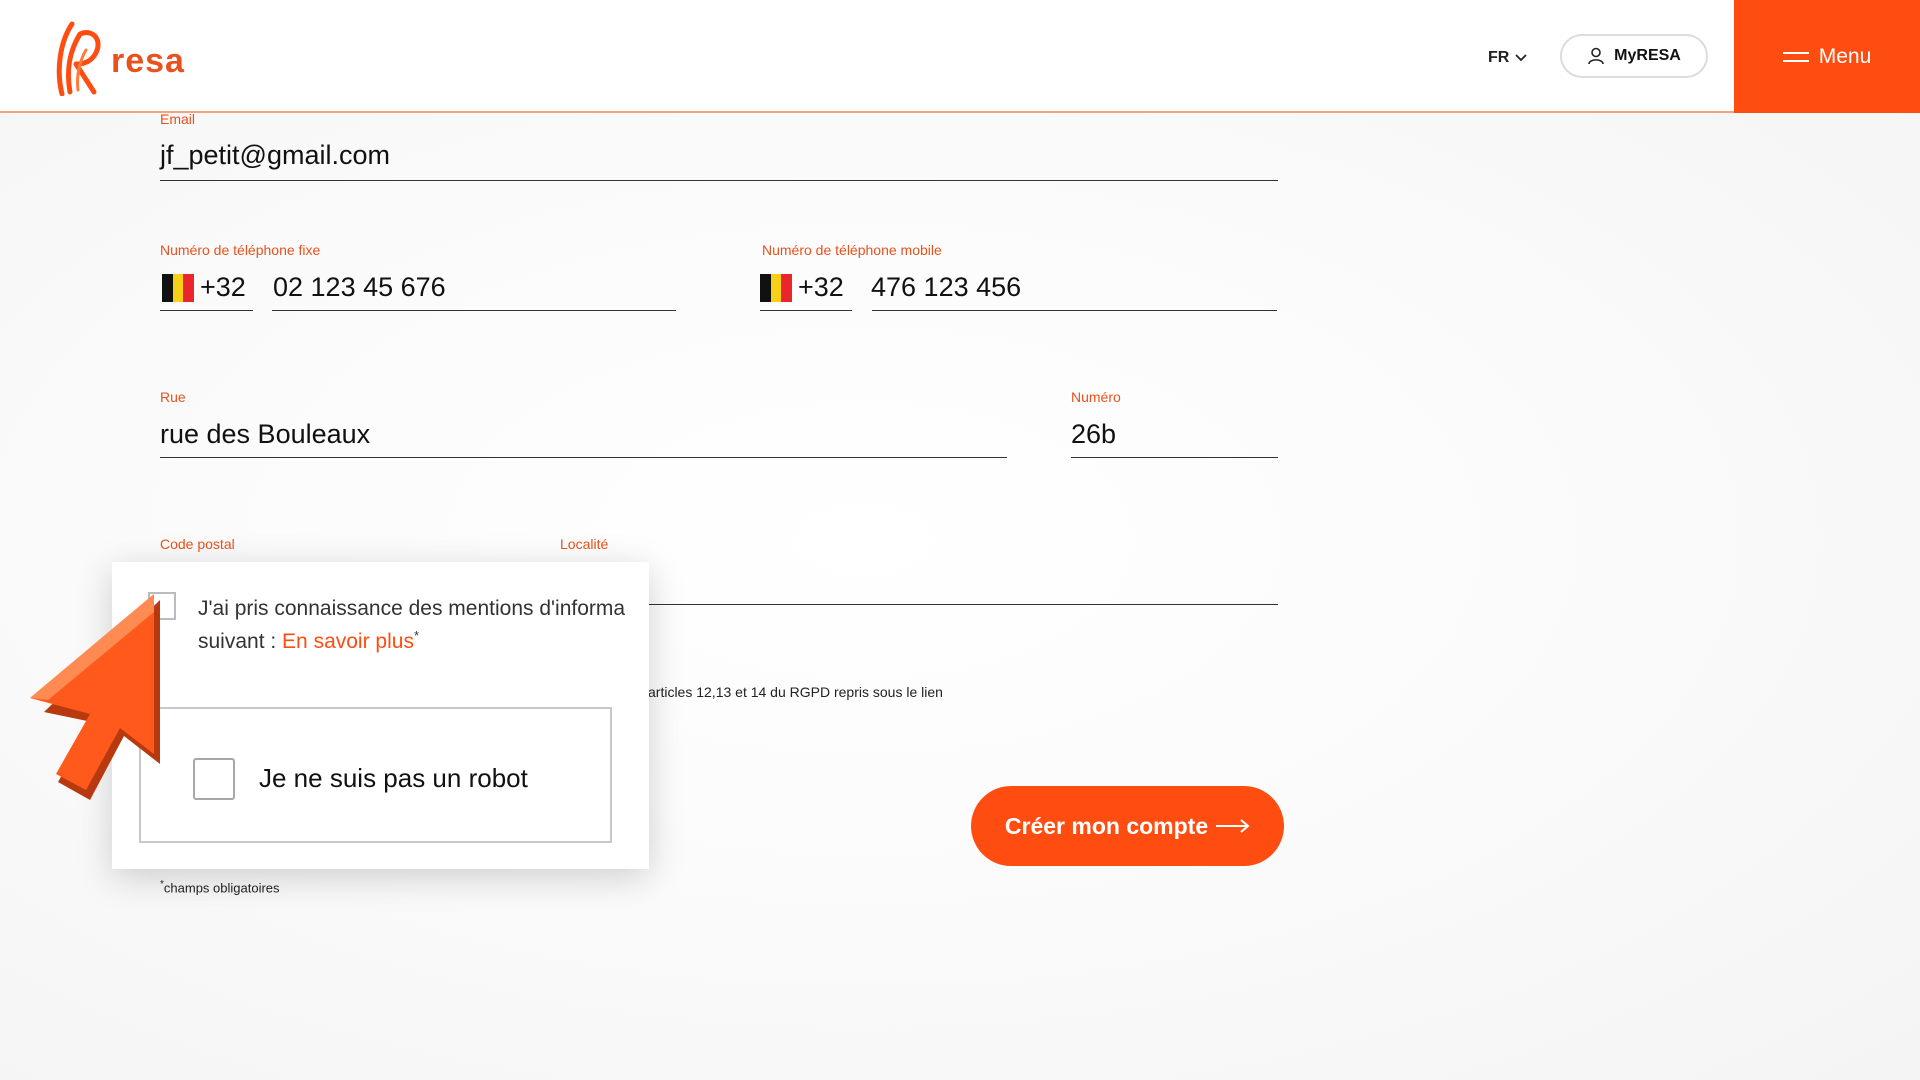 This screenshot has width=1920, height=1080. What do you see at coordinates (584, 544) in the screenshot?
I see `locality-label: Localité` at bounding box center [584, 544].